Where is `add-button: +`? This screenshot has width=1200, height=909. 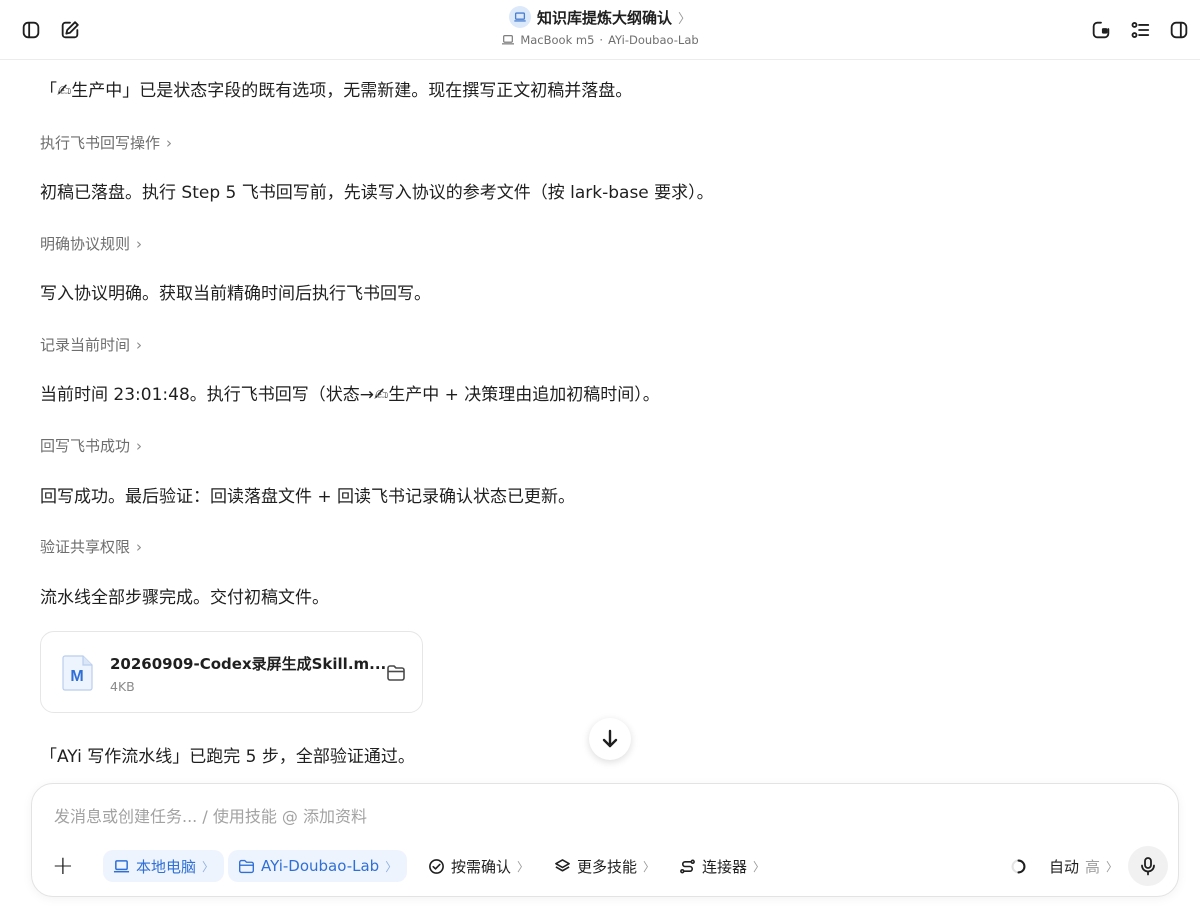
add-button: + is located at coordinates (63, 866).